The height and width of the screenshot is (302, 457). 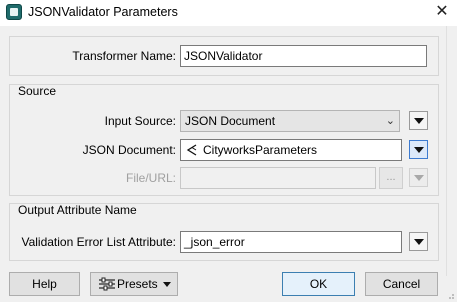 I want to click on input-source-select: JSON Document ⌄, so click(x=290, y=121).